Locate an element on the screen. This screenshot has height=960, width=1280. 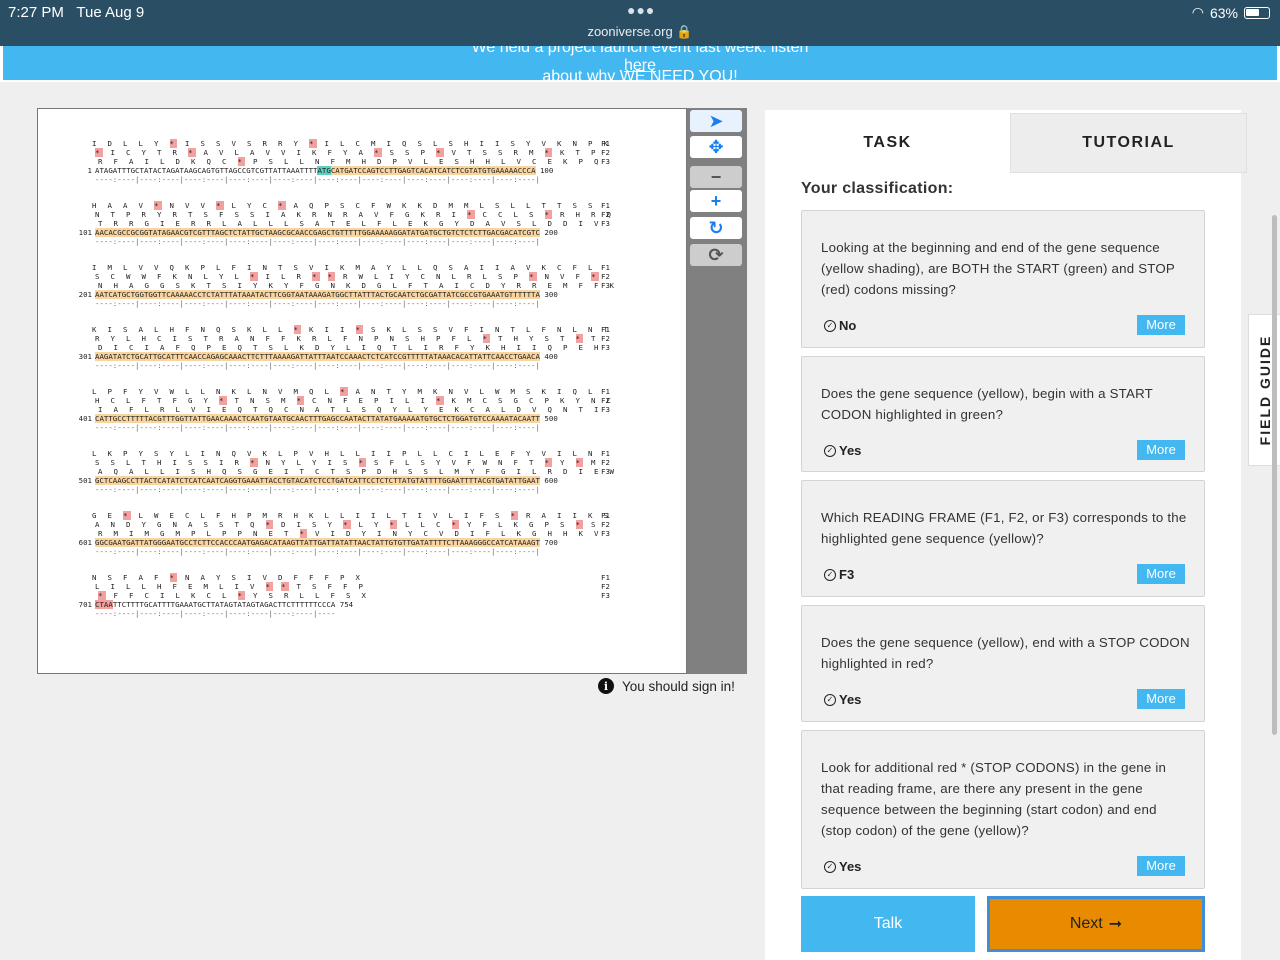
rotate-icon: ↻ is located at coordinates (716, 228).